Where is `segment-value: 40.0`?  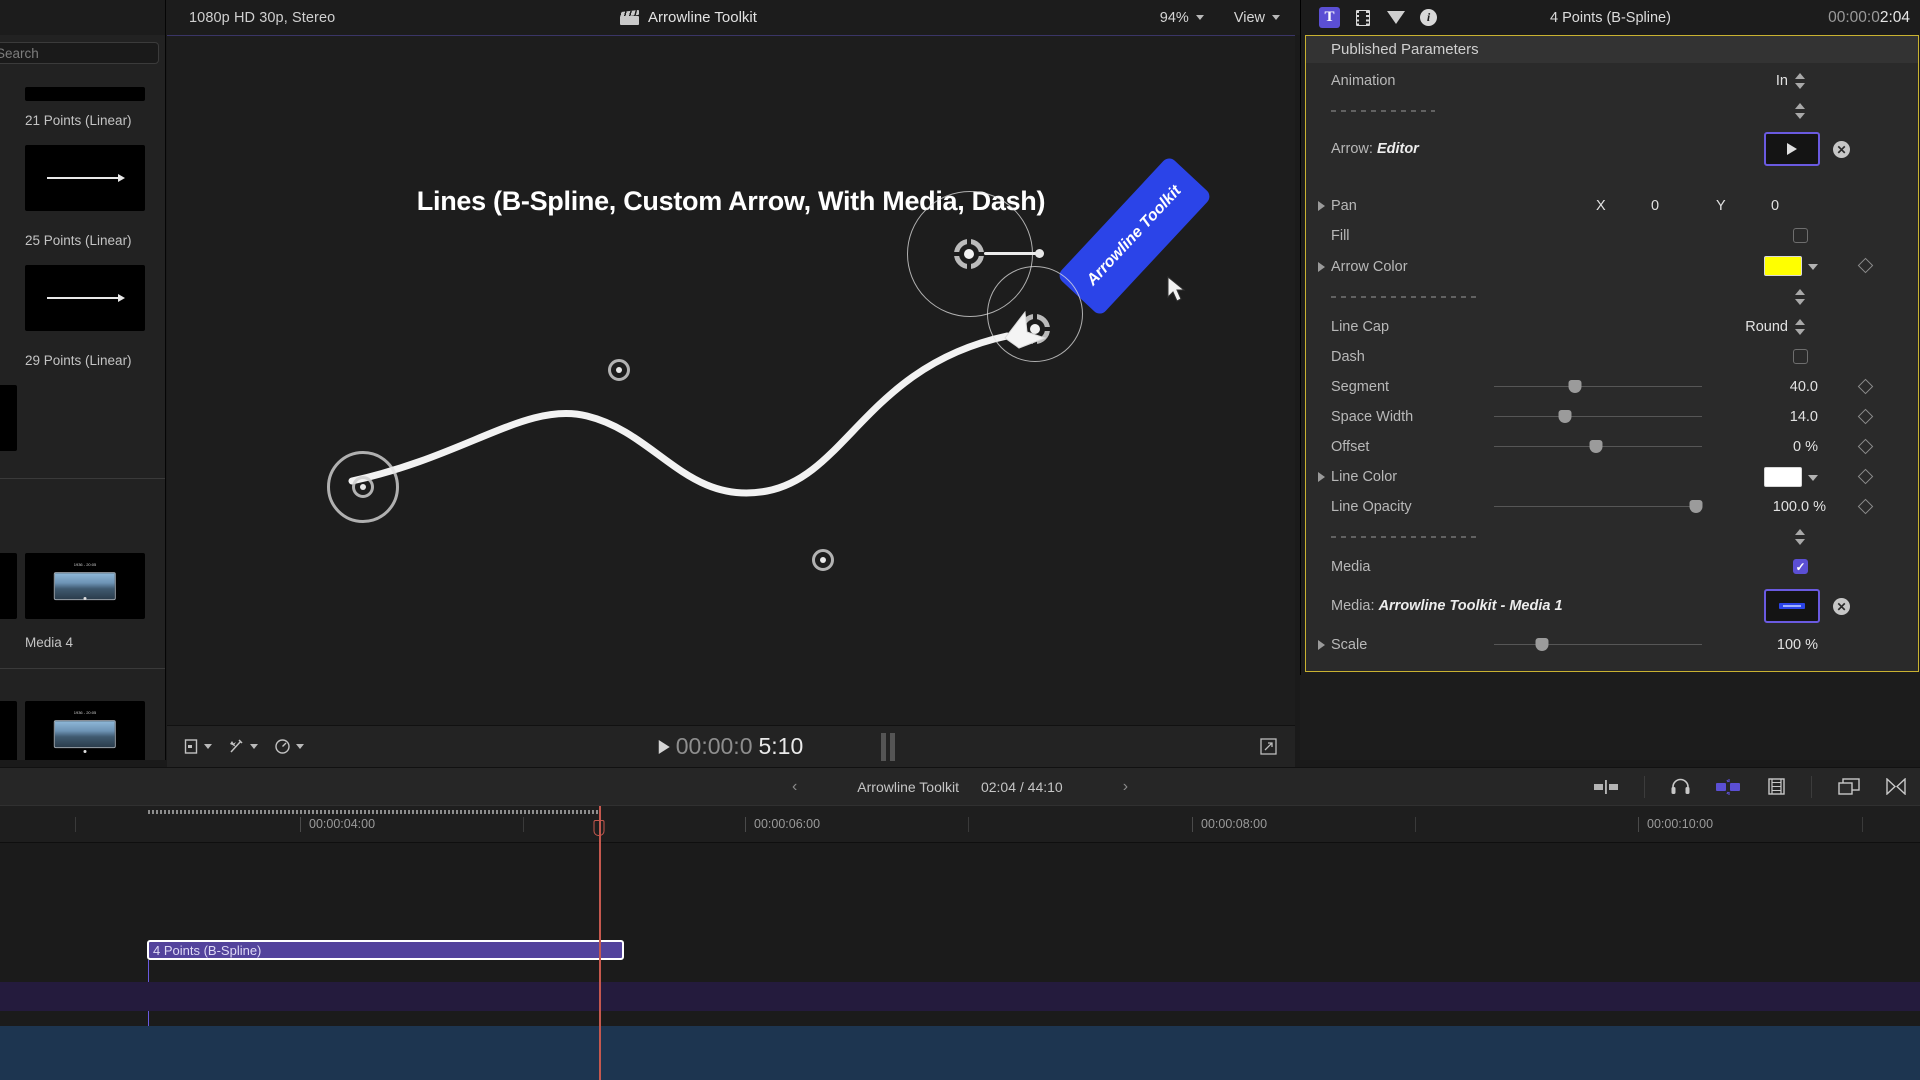 segment-value: 40.0 is located at coordinates (1783, 387).